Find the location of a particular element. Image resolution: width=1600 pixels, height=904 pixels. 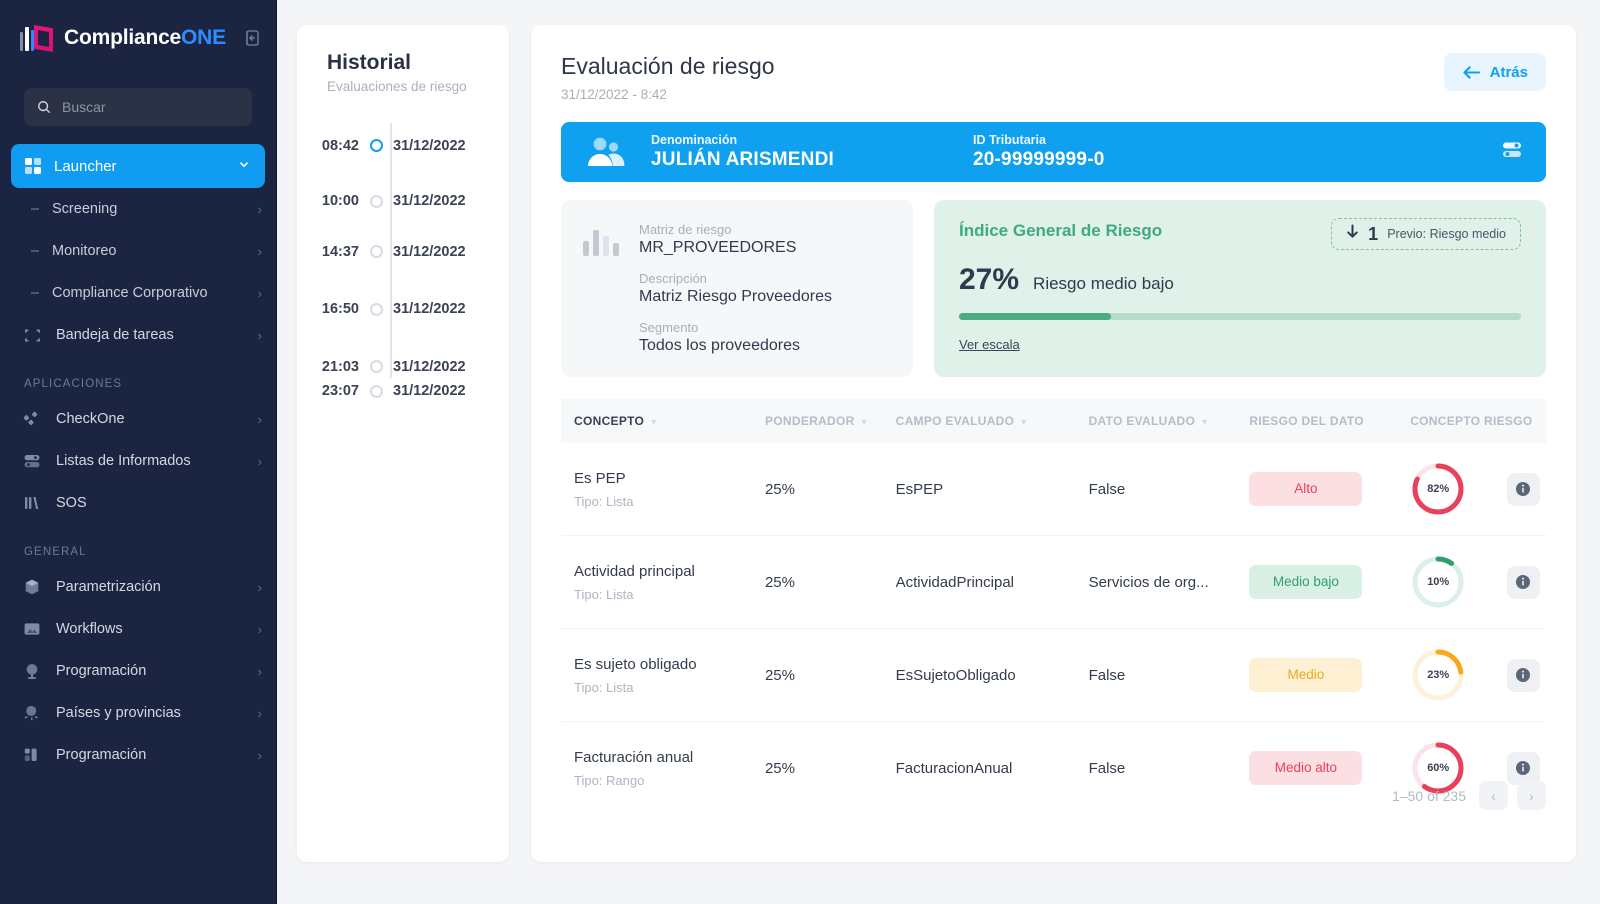

column-header-campo-evaluado: CAMPO EVALUADO ▼ is located at coordinates (979, 421).